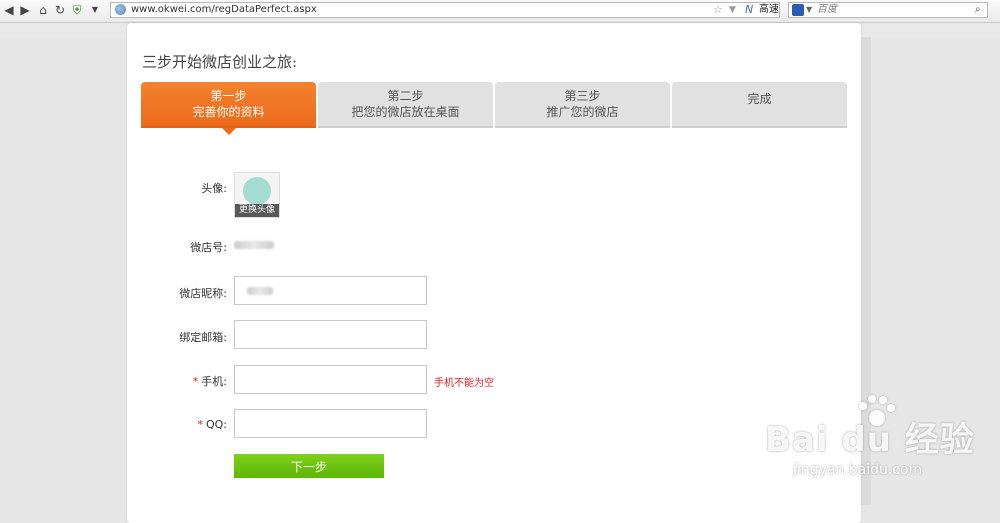 The height and width of the screenshot is (523, 1000). I want to click on search-placeholder: 百度, so click(827, 9).